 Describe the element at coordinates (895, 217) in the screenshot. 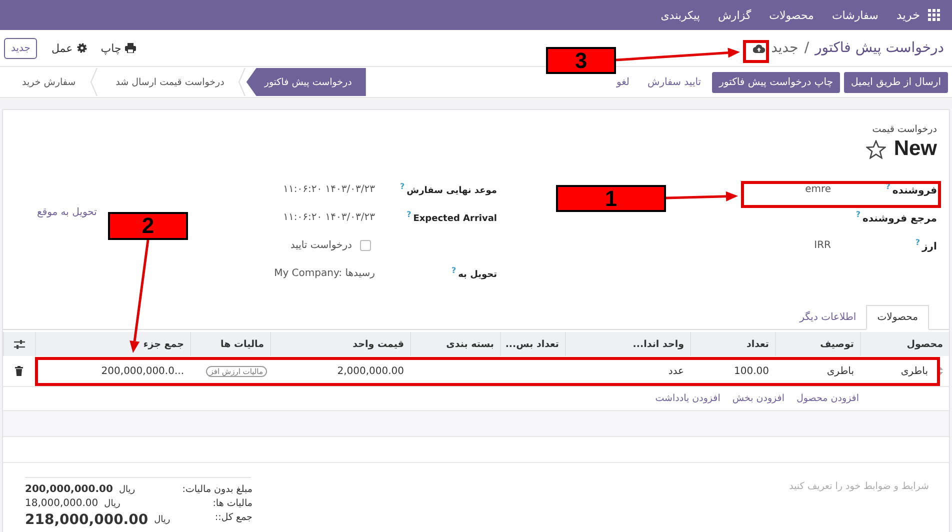

I see `field-label: مرجع فروشنده $^{?}$` at that location.